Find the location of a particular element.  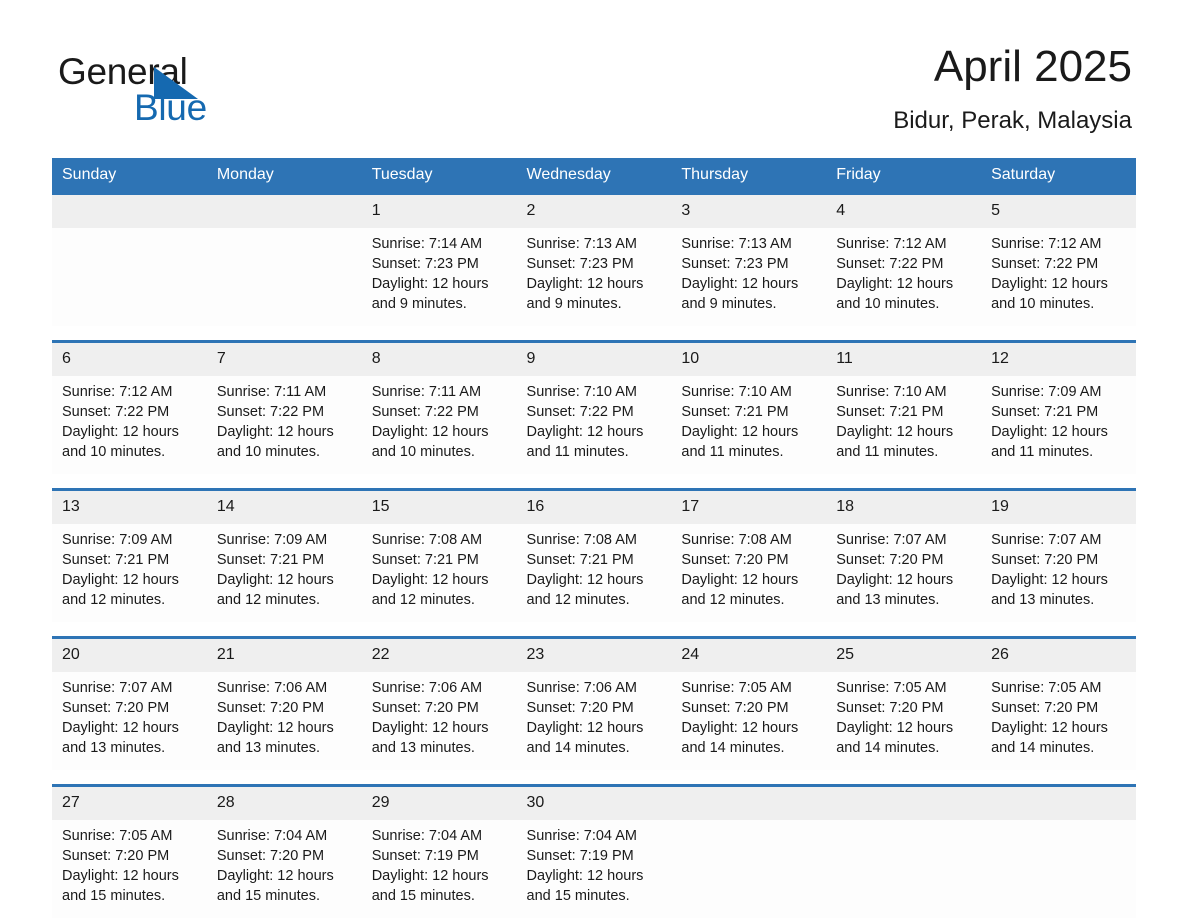

day-number: 19 is located at coordinates (1058, 507).